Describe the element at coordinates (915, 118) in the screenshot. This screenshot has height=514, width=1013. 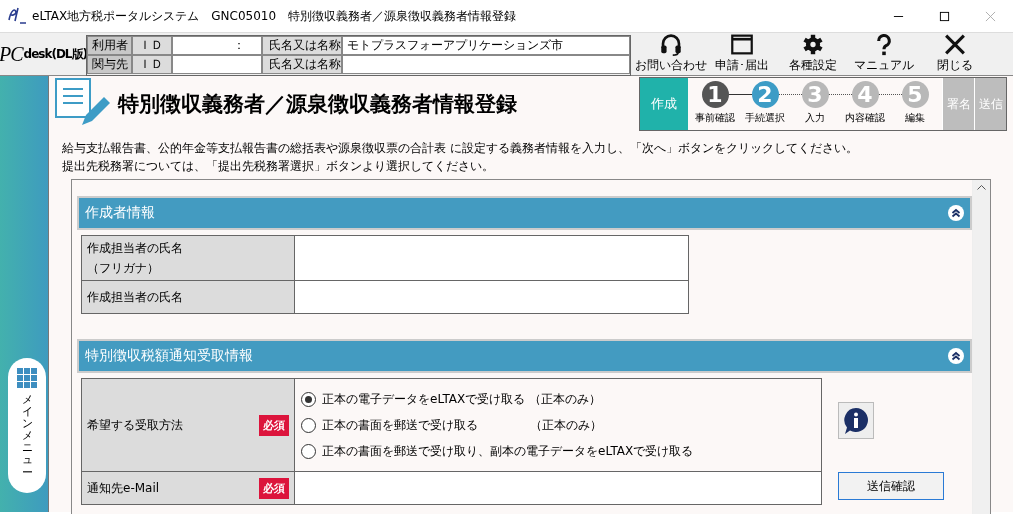
I see `step-label: 編集` at that location.